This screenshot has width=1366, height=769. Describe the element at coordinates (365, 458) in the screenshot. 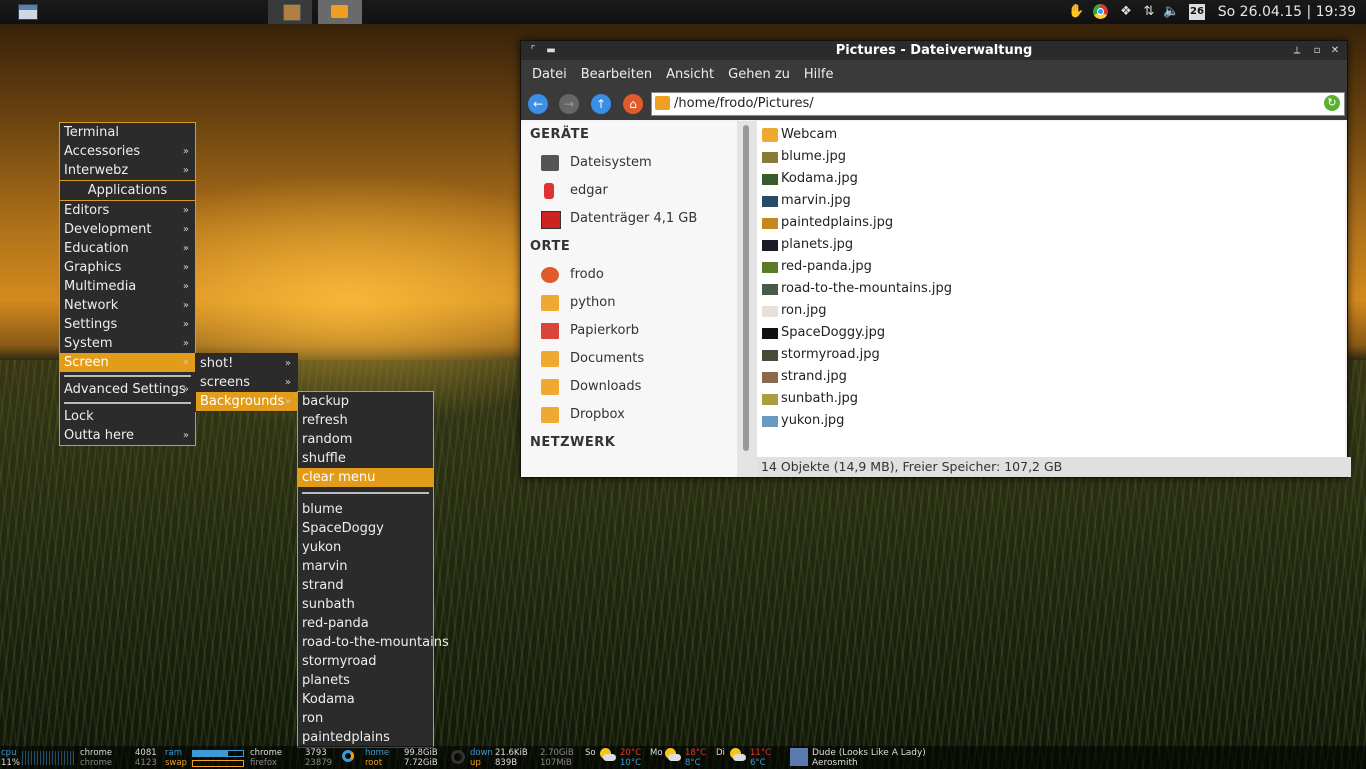

I see `menu-item-shuffle: shuffle` at that location.